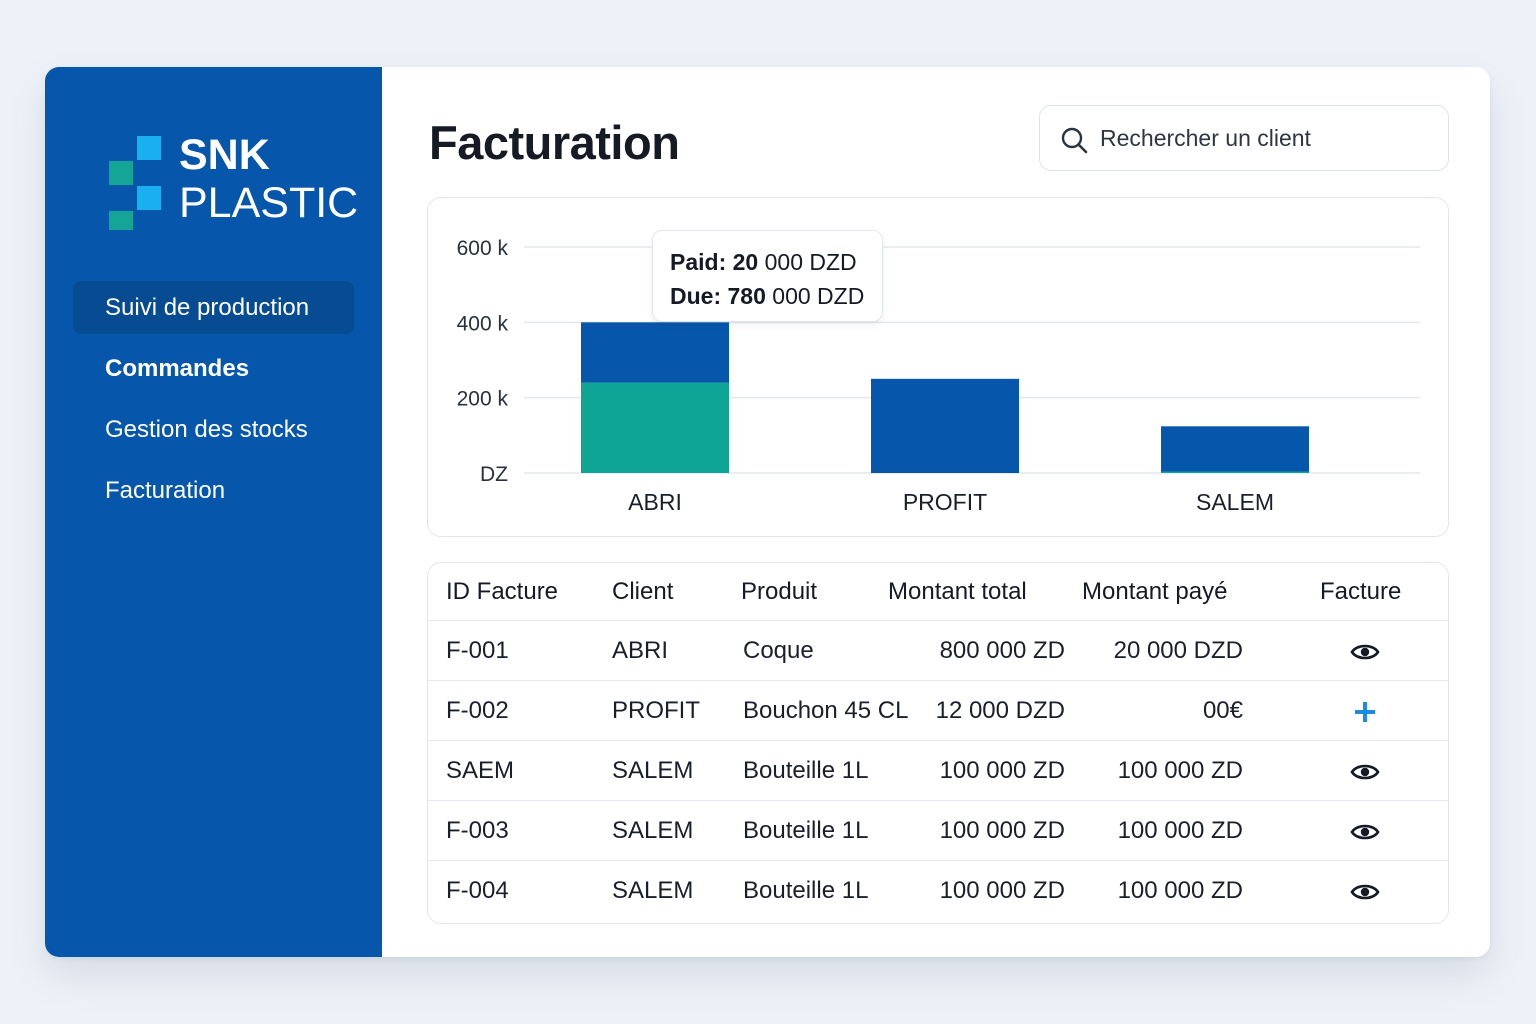 The height and width of the screenshot is (1024, 1536). Describe the element at coordinates (655, 502) in the screenshot. I see `x-tick-label: ABRI` at that location.